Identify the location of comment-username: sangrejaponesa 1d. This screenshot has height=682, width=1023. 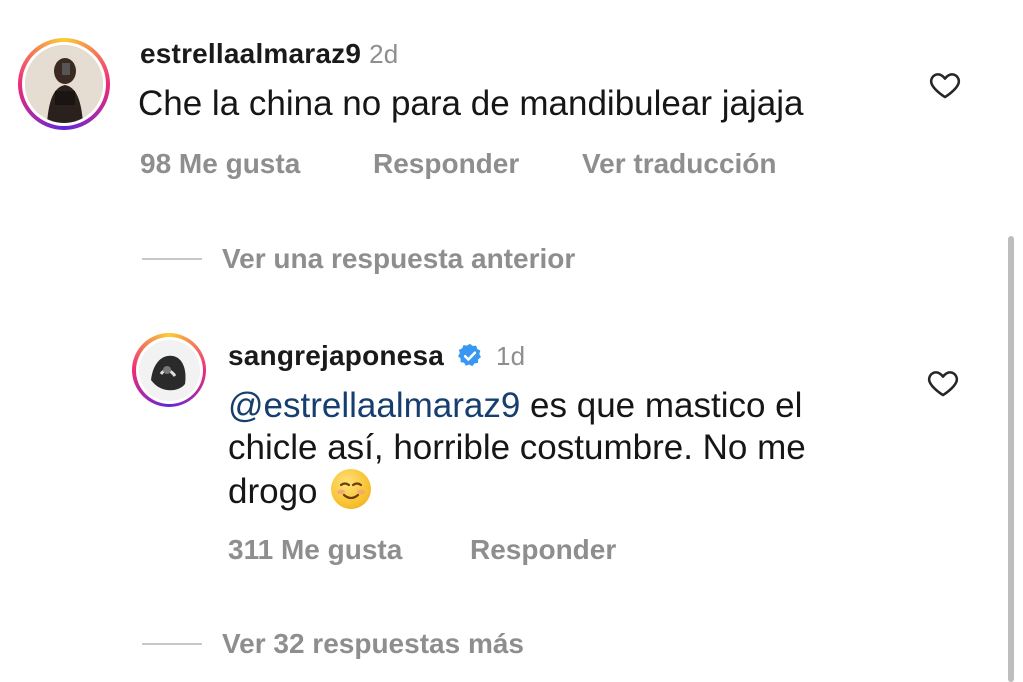
(376, 358).